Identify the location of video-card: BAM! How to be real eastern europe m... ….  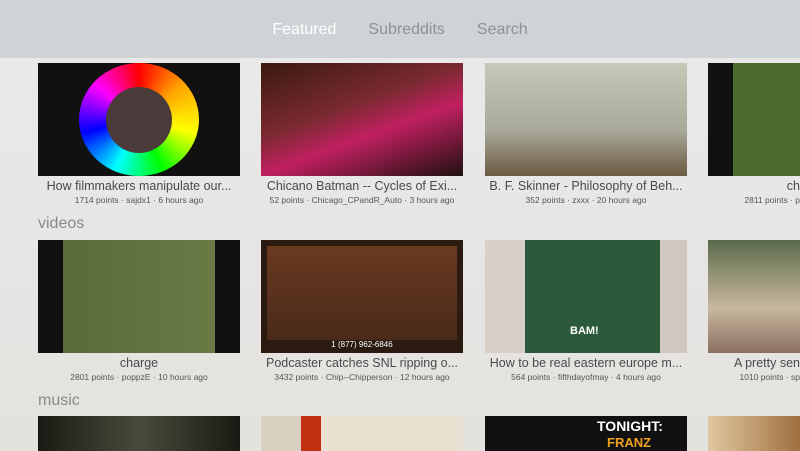
(586, 311).